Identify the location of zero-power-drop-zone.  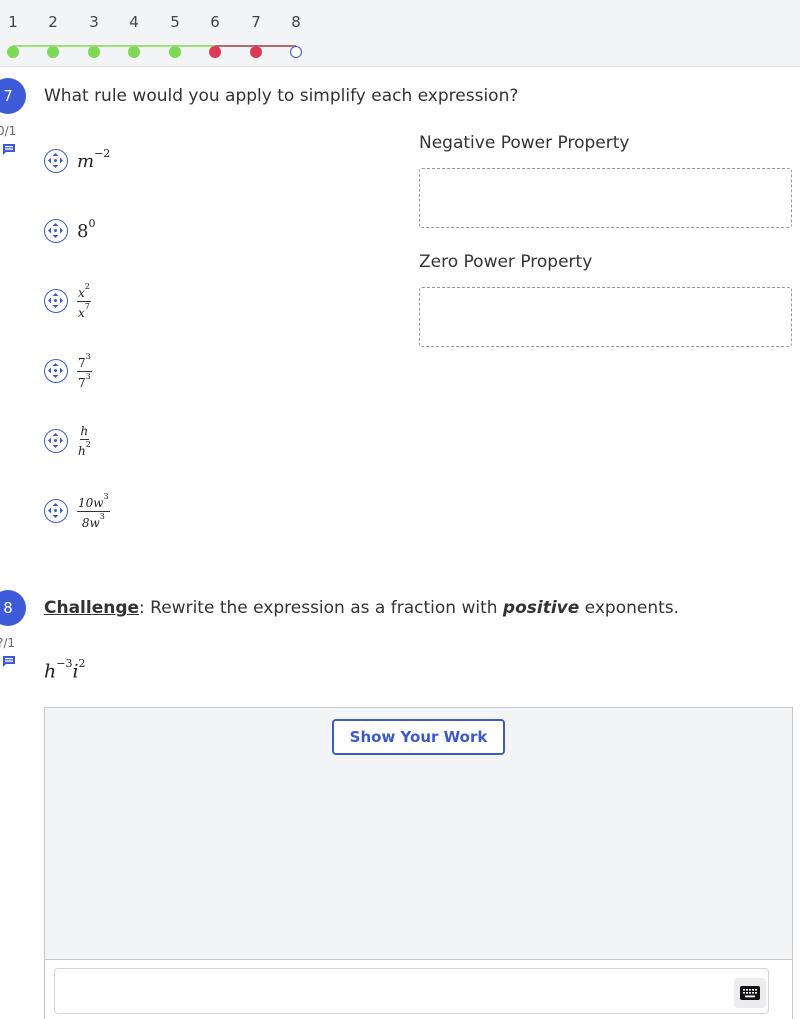
(605, 317).